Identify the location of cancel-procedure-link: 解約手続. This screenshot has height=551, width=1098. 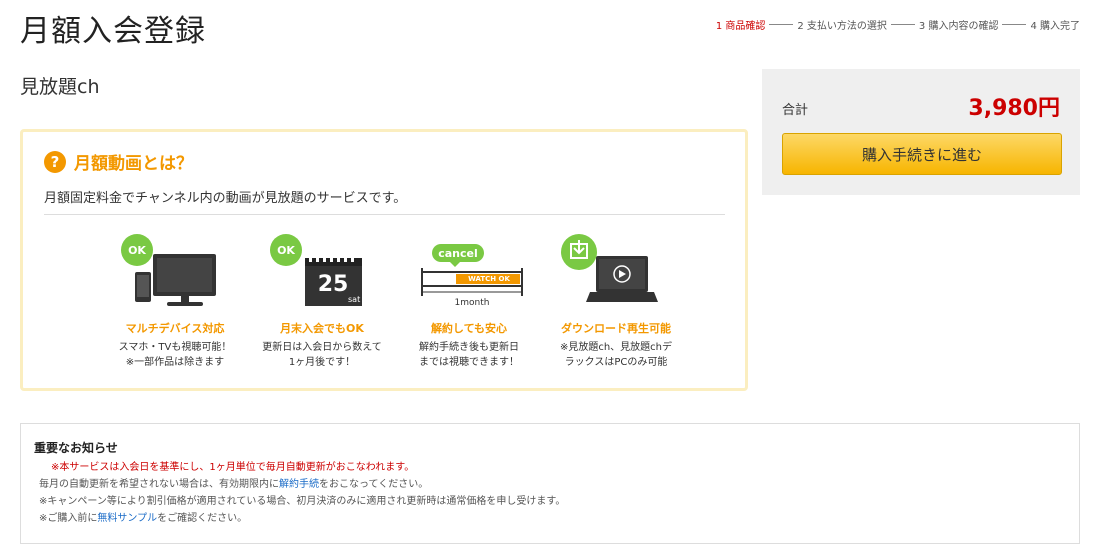
(299, 484).